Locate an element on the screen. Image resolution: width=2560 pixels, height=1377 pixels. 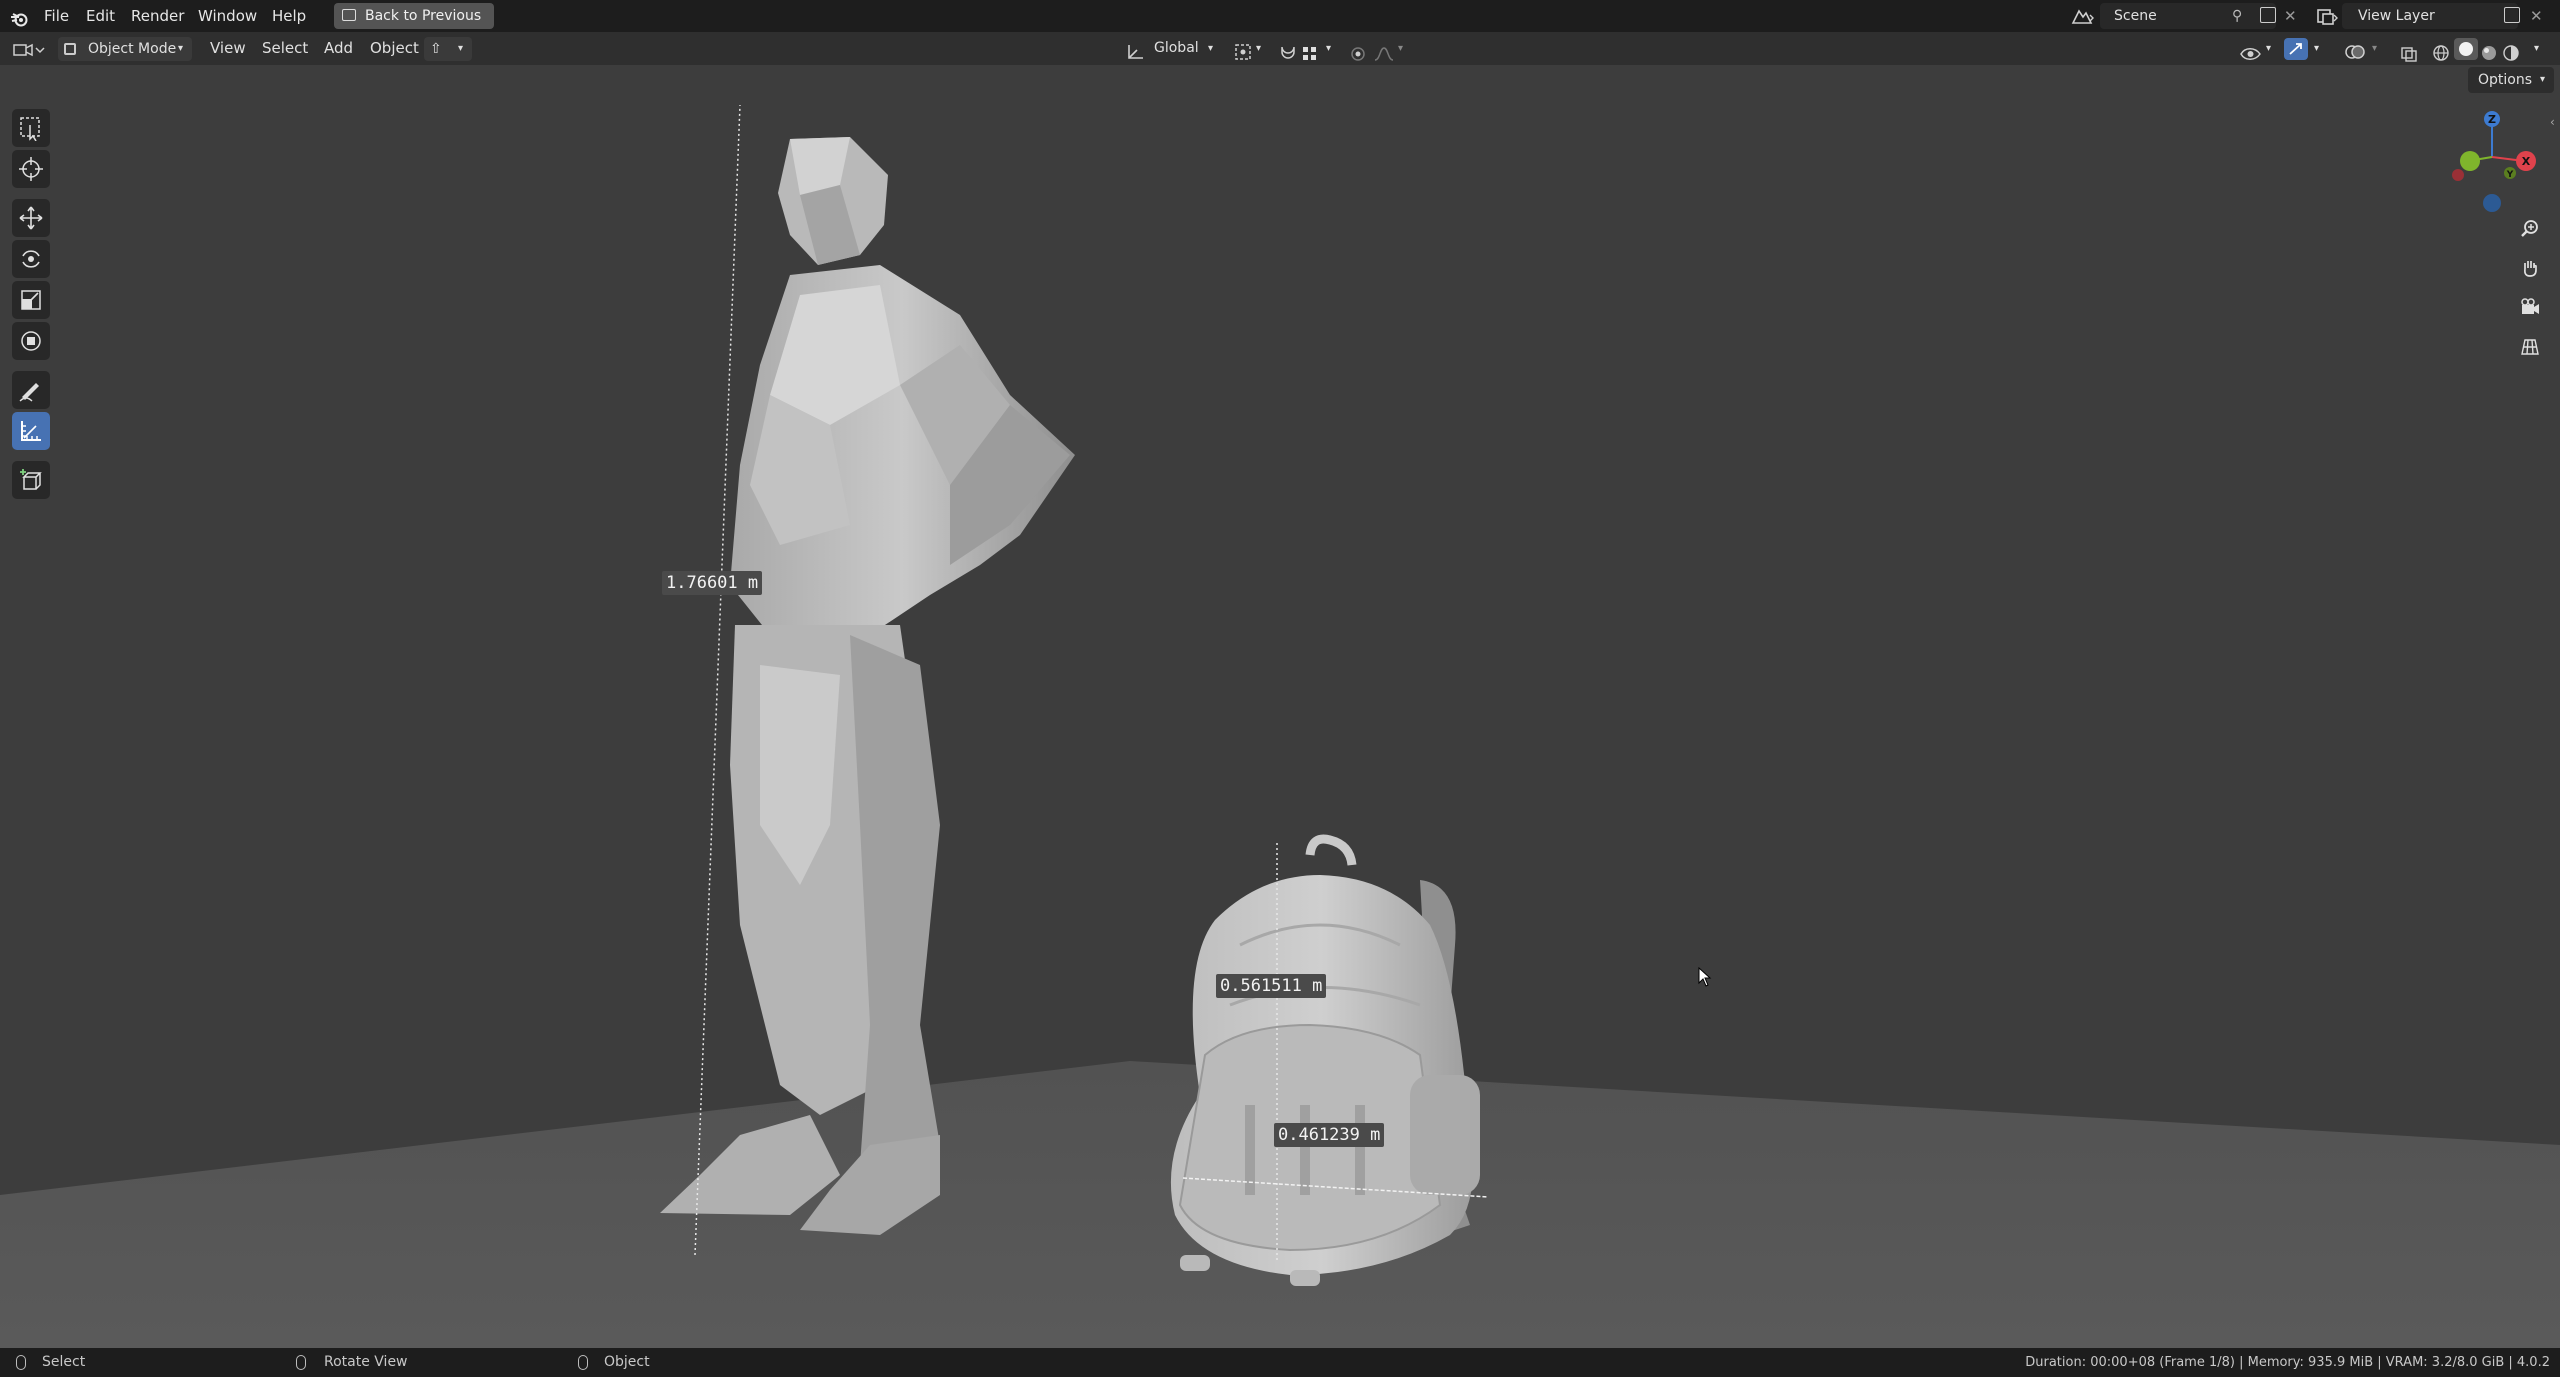
cursor-tool is located at coordinates (31, 169).